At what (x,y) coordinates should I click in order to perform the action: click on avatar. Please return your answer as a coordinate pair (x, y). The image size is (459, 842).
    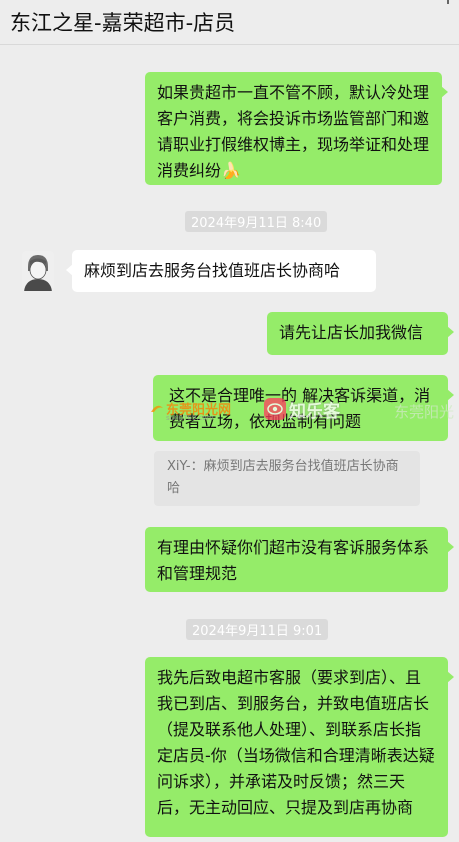
    Looking at the image, I should click on (38, 271).